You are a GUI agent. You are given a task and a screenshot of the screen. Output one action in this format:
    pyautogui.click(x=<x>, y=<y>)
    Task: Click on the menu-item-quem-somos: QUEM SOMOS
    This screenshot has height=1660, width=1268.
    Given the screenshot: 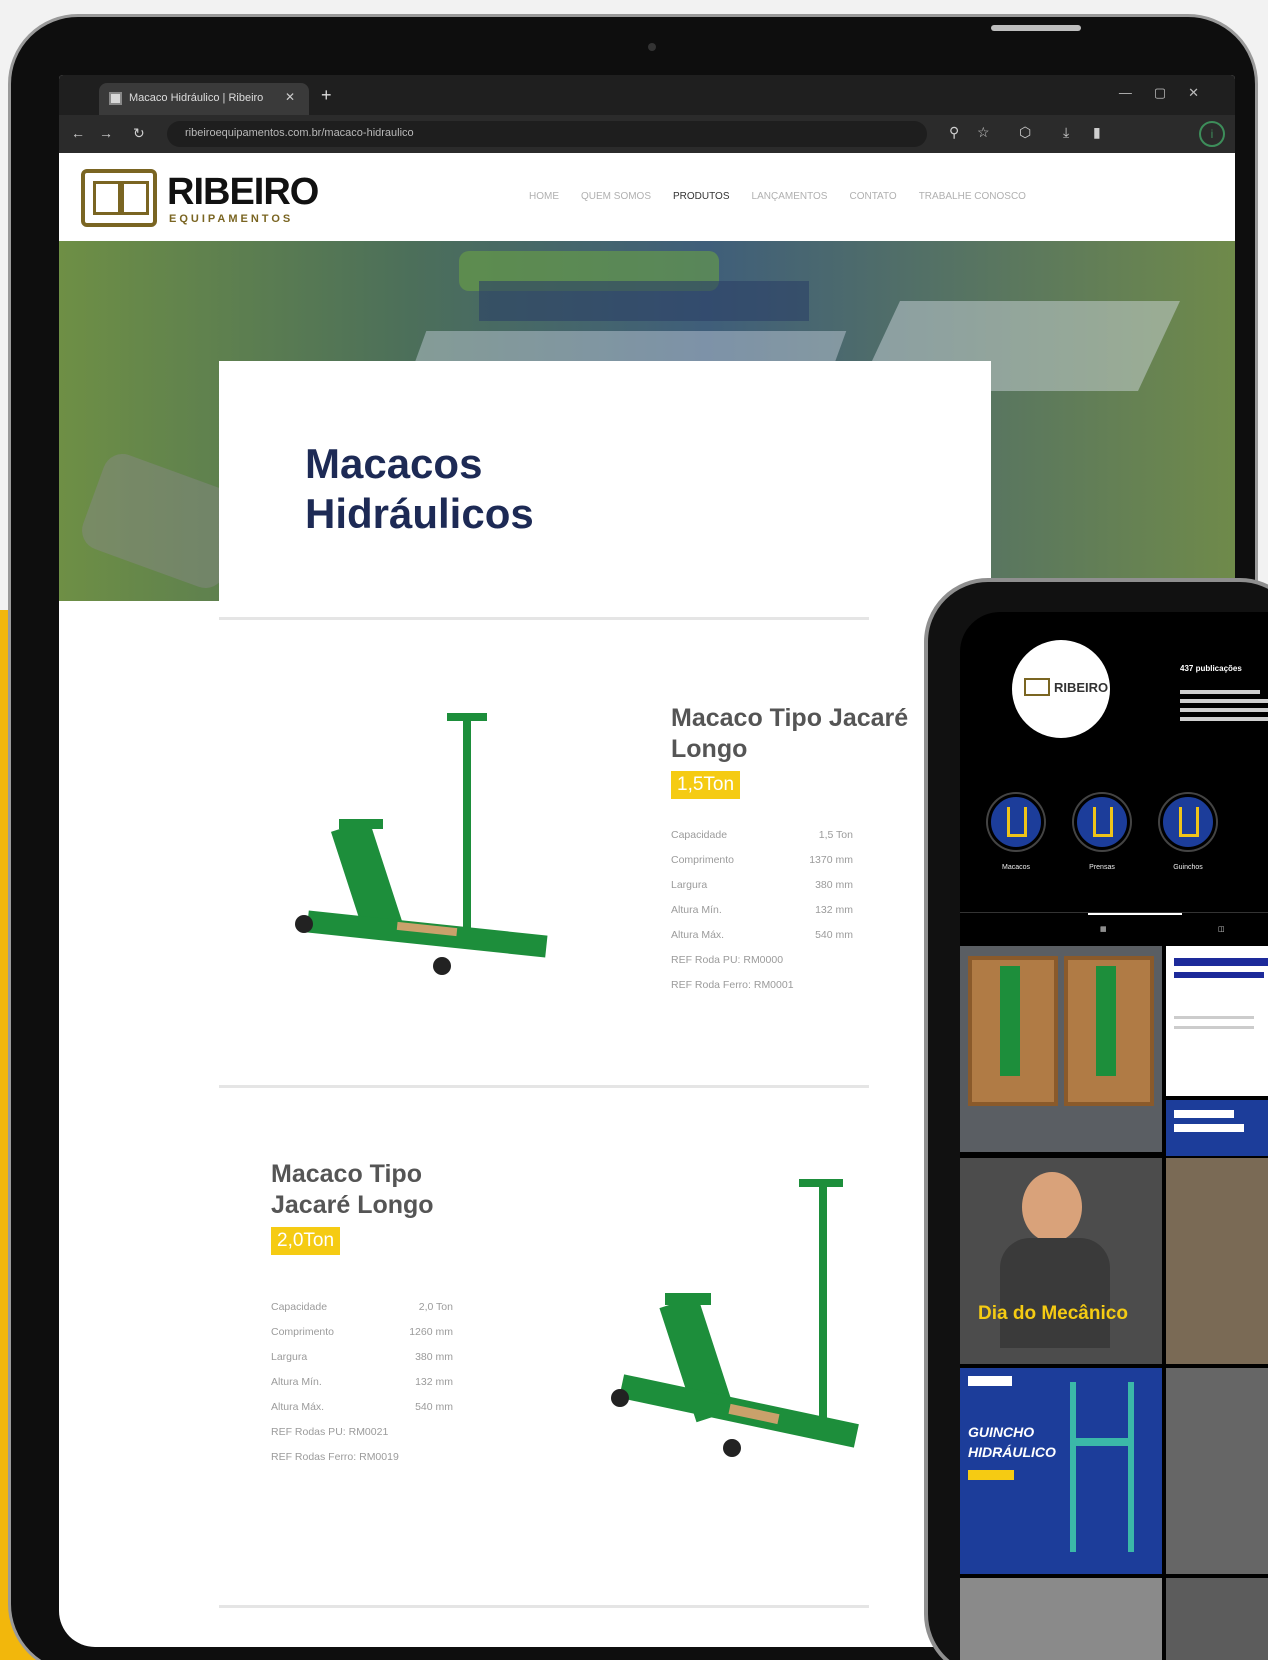 What is the action you would take?
    pyautogui.click(x=616, y=196)
    